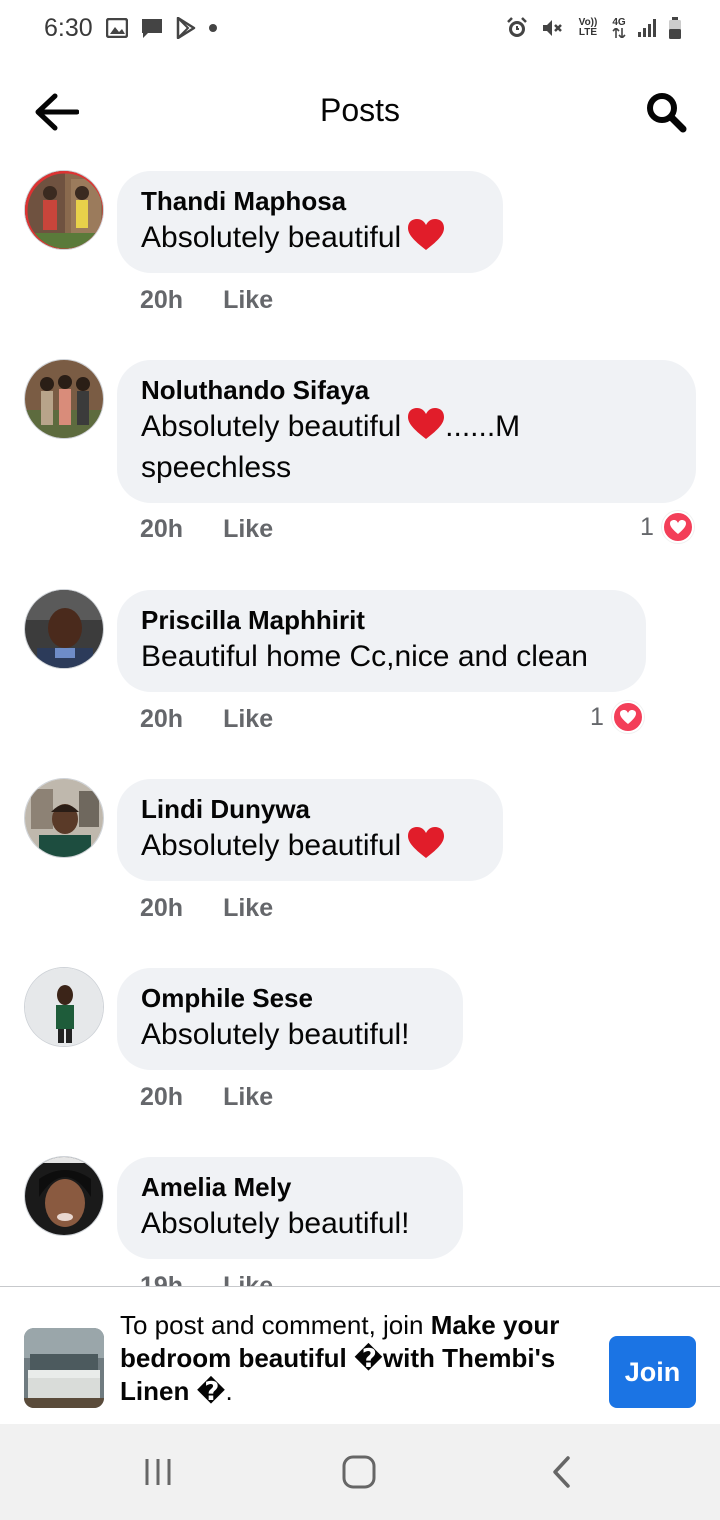 This screenshot has width=720, height=1520. I want to click on home-button, so click(359, 1472).